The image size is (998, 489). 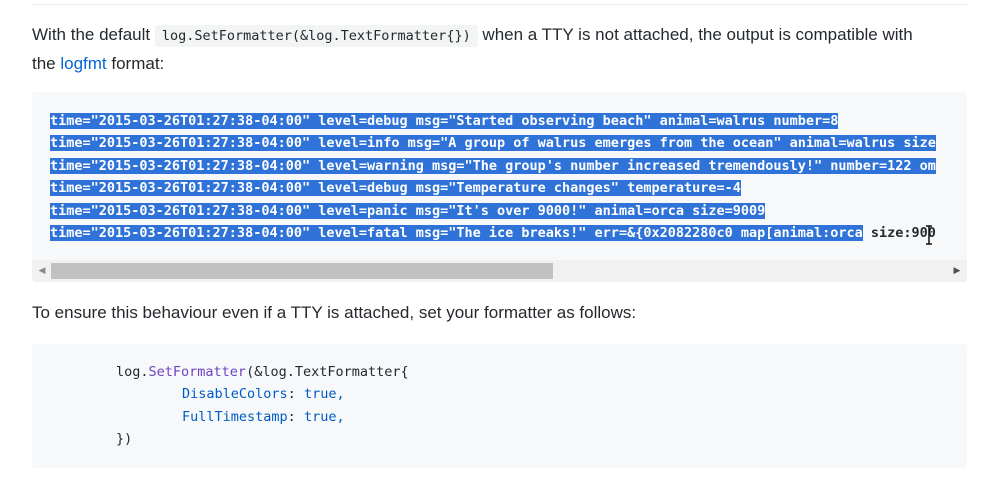 I want to click on scrollbar-thumb, so click(x=302, y=271).